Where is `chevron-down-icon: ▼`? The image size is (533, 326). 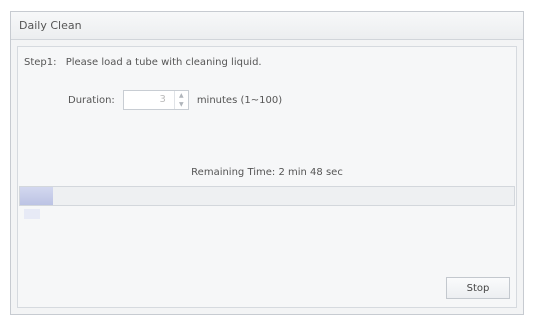 chevron-down-icon: ▼ is located at coordinates (181, 104).